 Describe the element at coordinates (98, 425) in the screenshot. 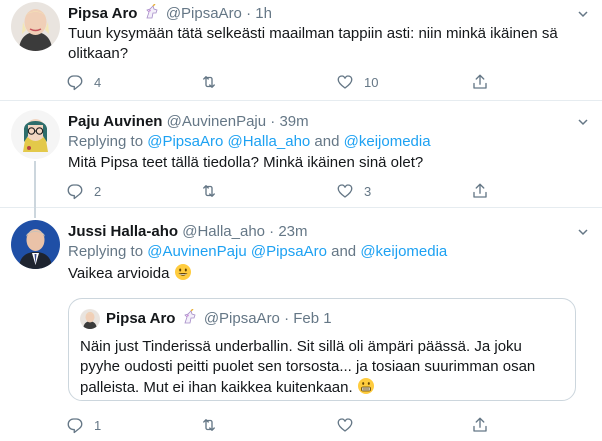

I see `reply-count: 1` at that location.